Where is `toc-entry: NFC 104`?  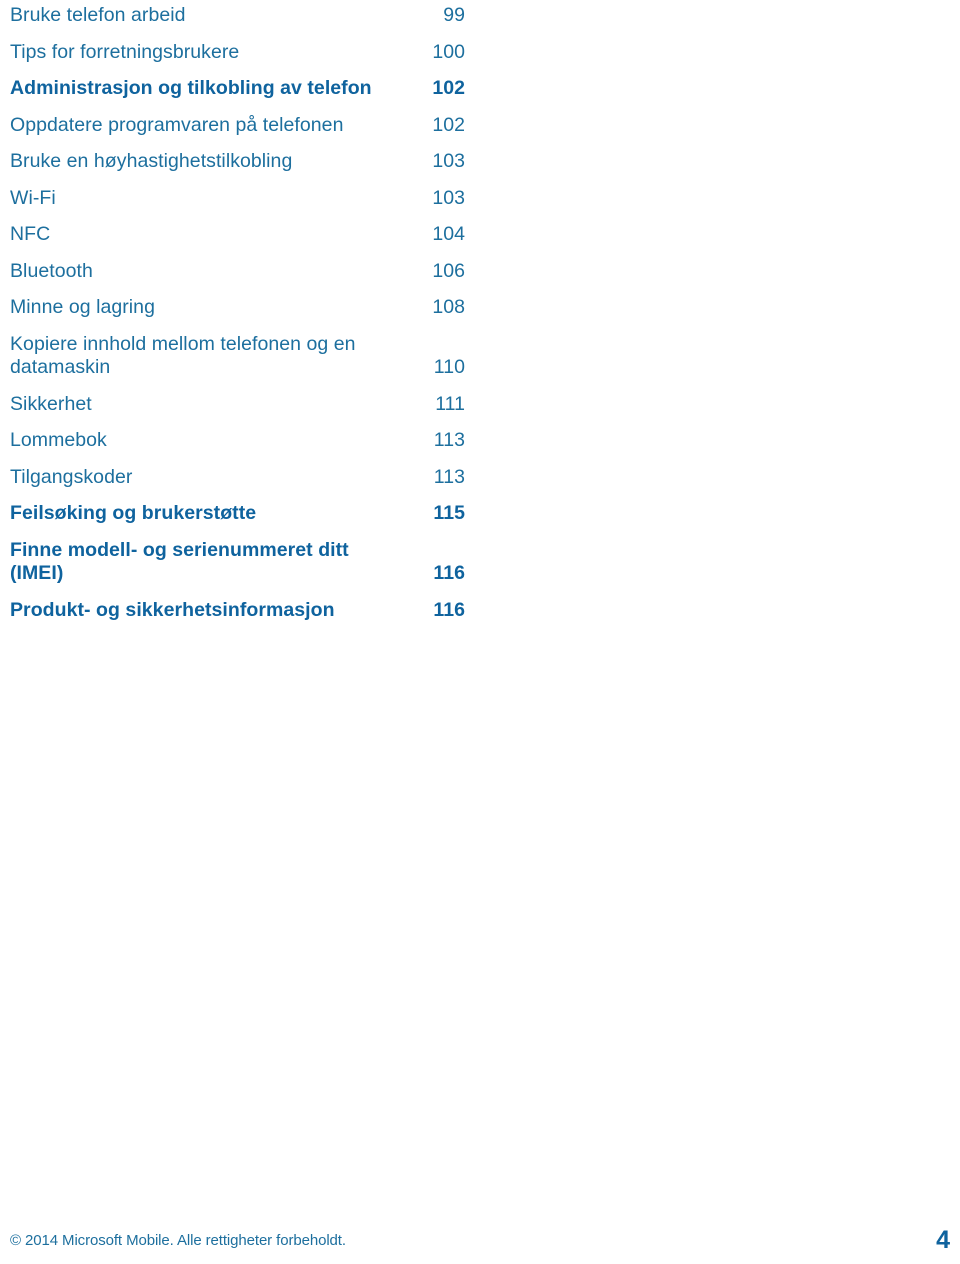
toc-entry: NFC 104 is located at coordinates (237, 235).